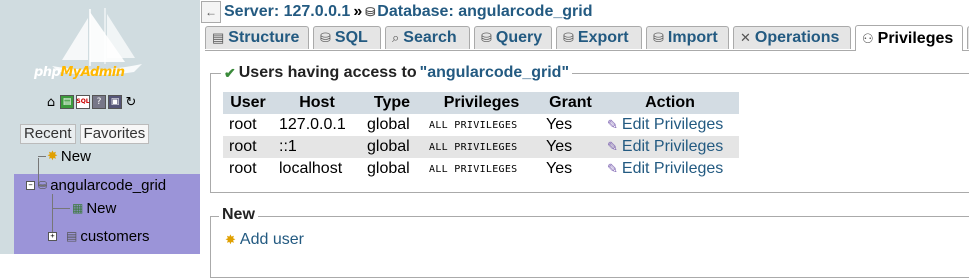  Describe the element at coordinates (909, 38) in the screenshot. I see `tab-privileges: ⚇ Privileges` at that location.